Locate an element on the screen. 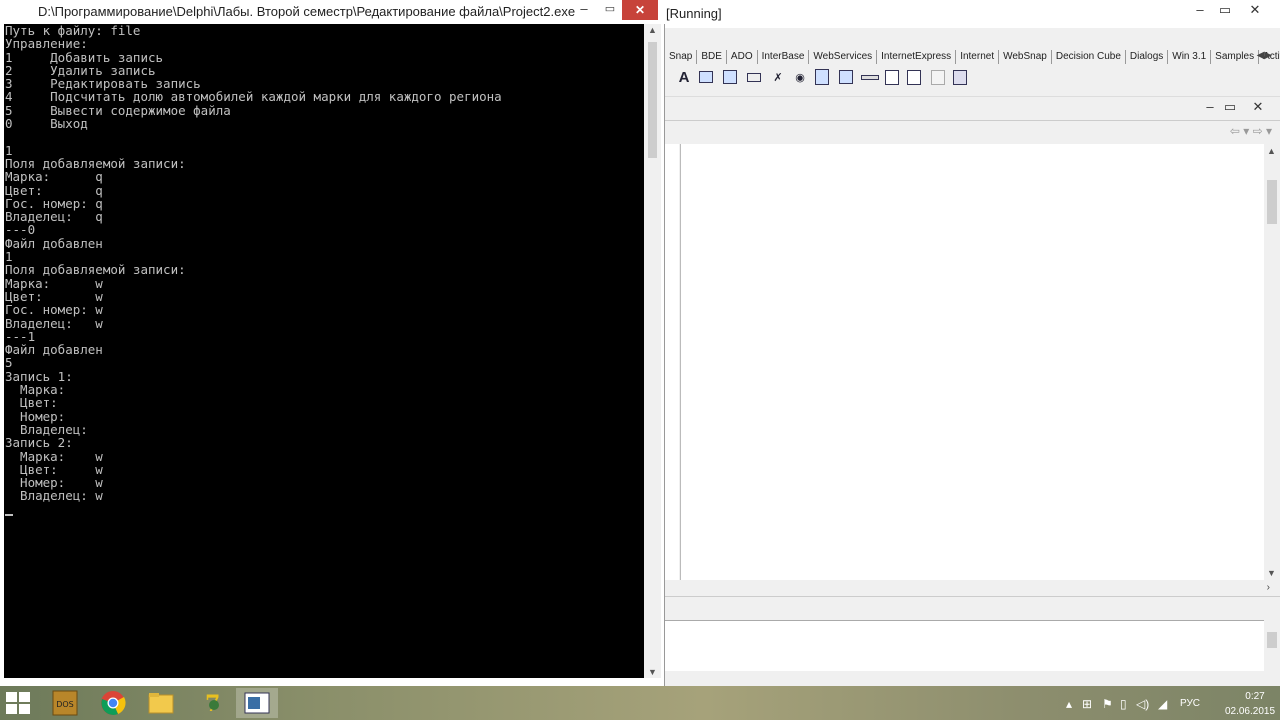 Image resolution: width=1280 pixels, height=720 pixels. messages-scrollbar is located at coordinates (1272, 645).